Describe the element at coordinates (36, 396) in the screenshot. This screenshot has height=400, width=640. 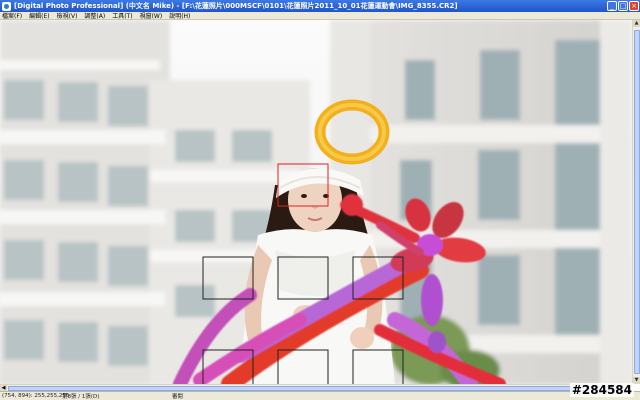
I see `status-pixel-info: (754, 894): 255,255,255` at that location.